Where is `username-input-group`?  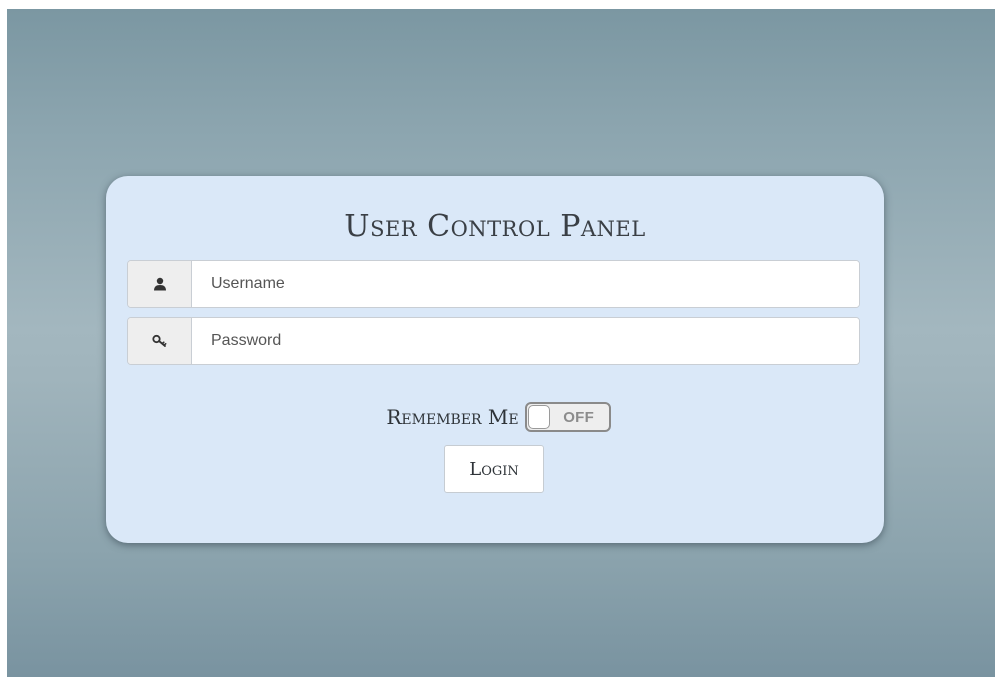
username-input-group is located at coordinates (493, 284).